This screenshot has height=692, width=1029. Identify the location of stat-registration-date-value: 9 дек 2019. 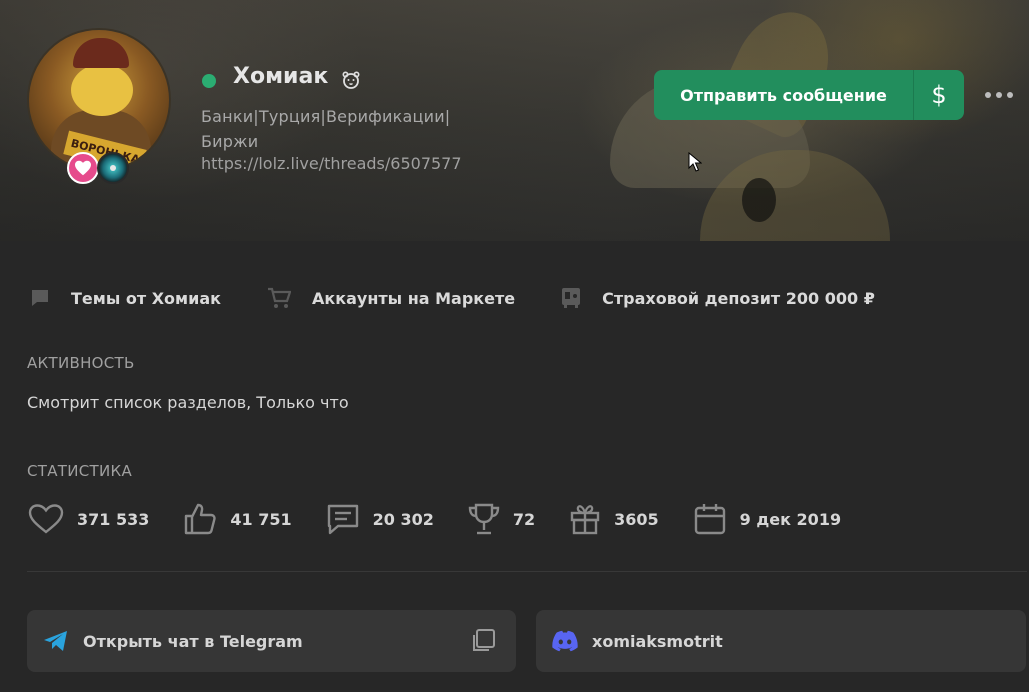
(790, 519).